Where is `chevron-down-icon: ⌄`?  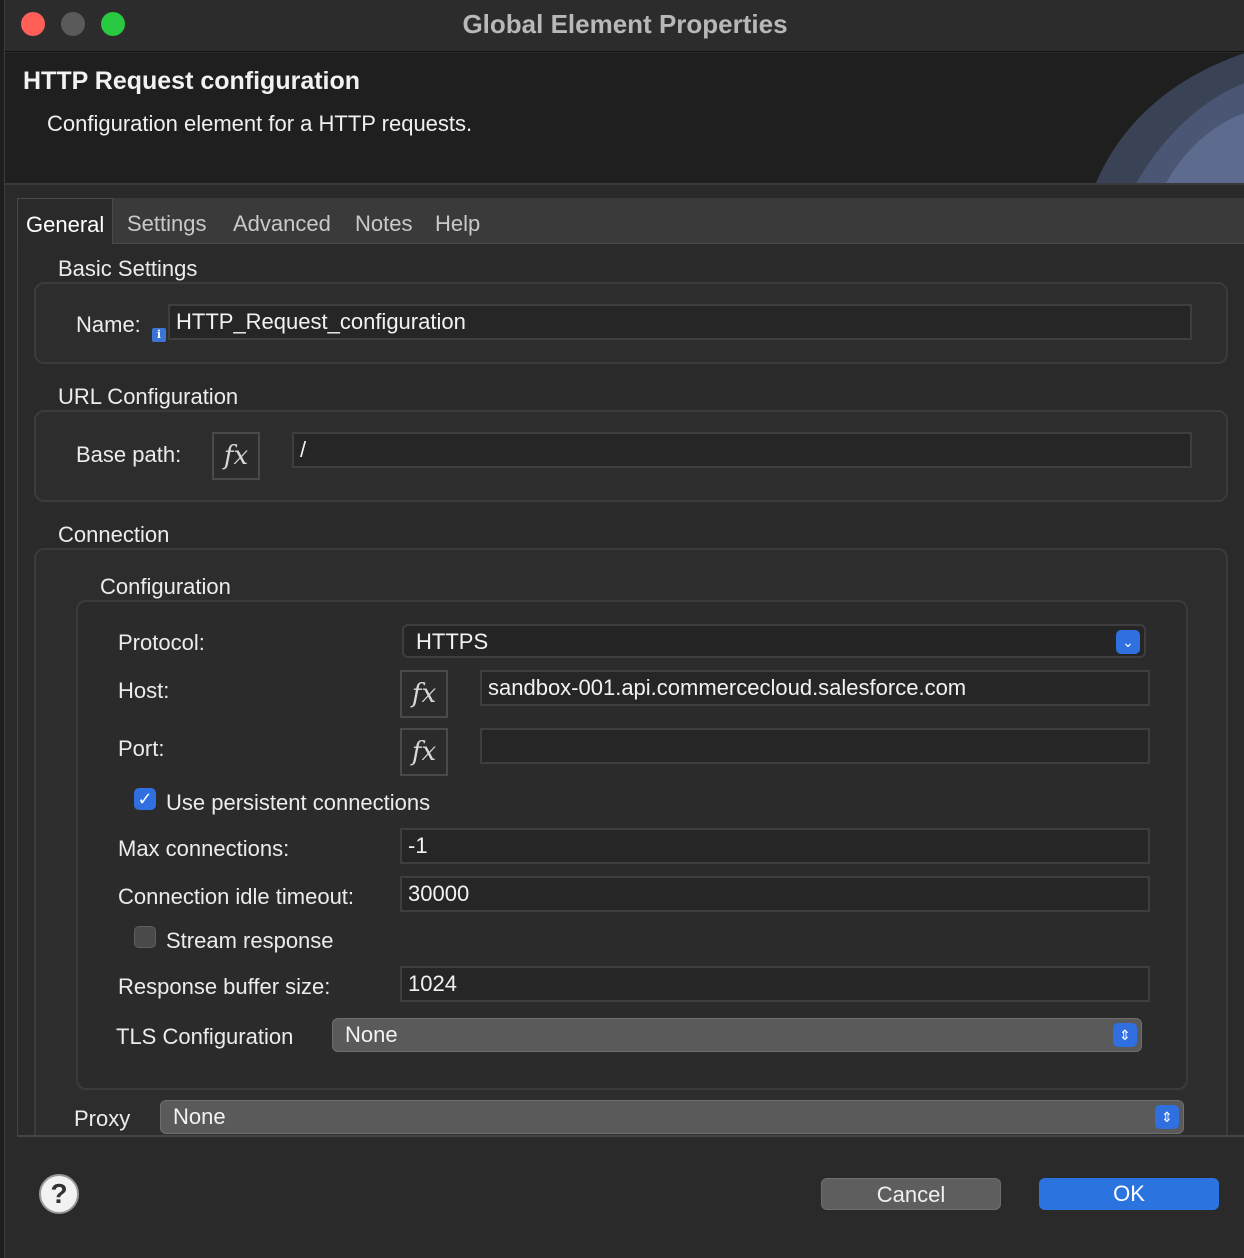 chevron-down-icon: ⌄ is located at coordinates (1128, 642).